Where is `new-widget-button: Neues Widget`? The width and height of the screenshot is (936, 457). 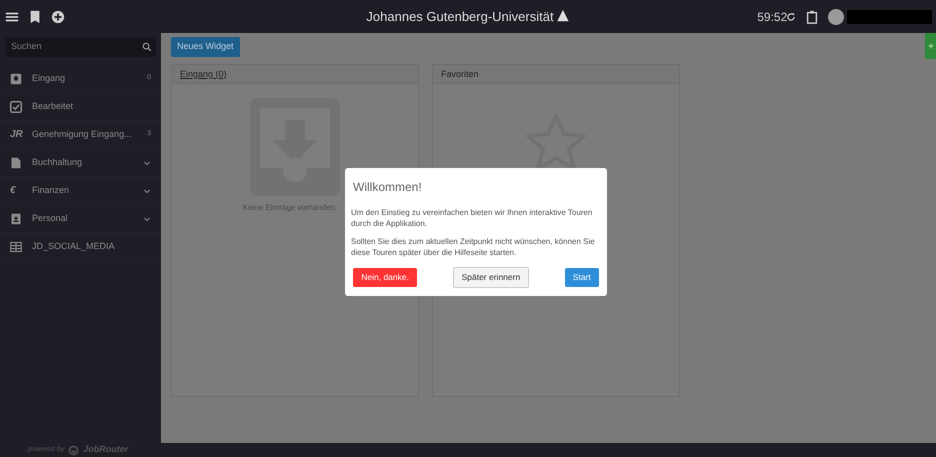 new-widget-button: Neues Widget is located at coordinates (205, 46).